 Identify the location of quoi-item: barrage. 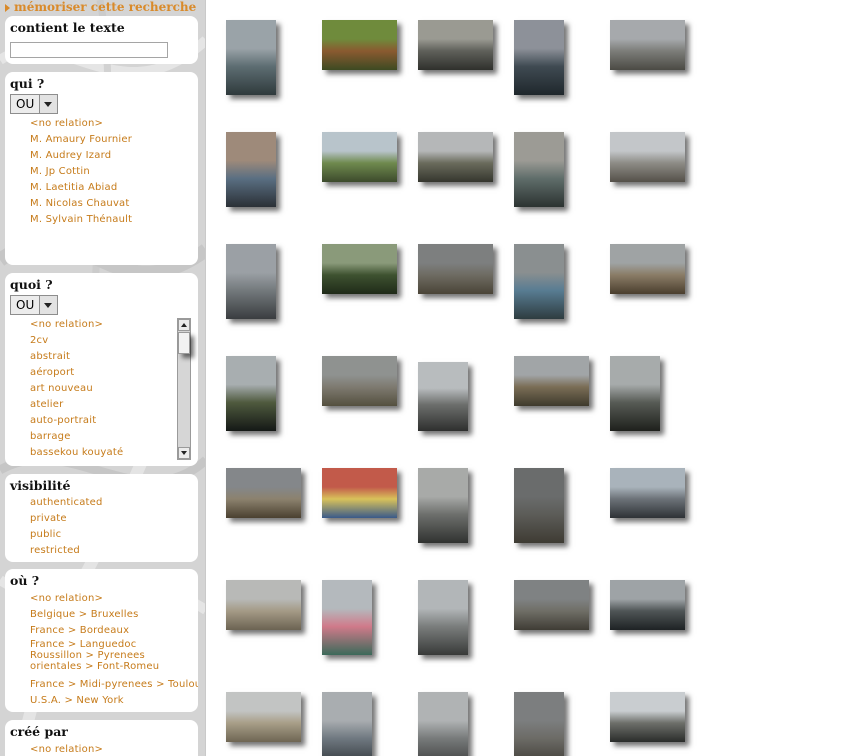
(114, 437).